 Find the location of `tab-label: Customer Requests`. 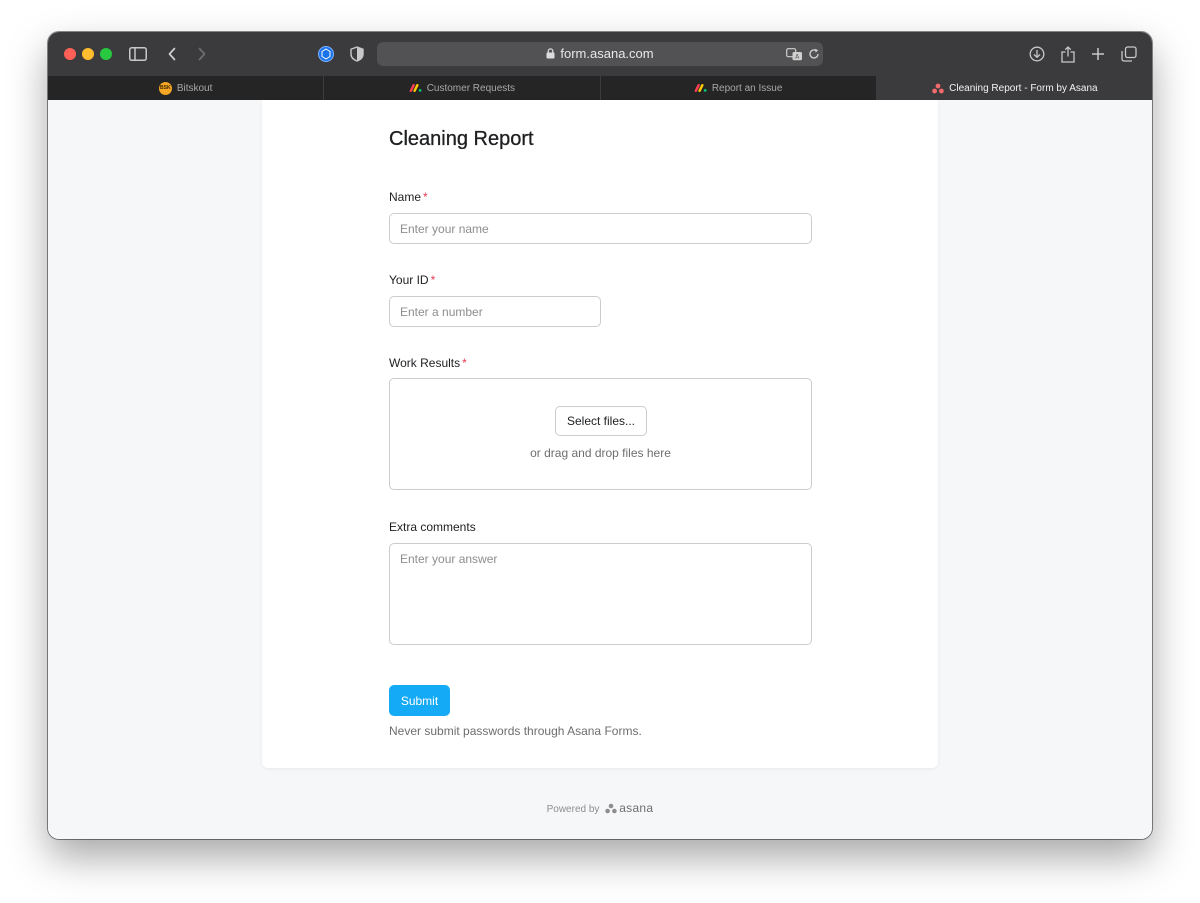

tab-label: Customer Requests is located at coordinates (471, 88).